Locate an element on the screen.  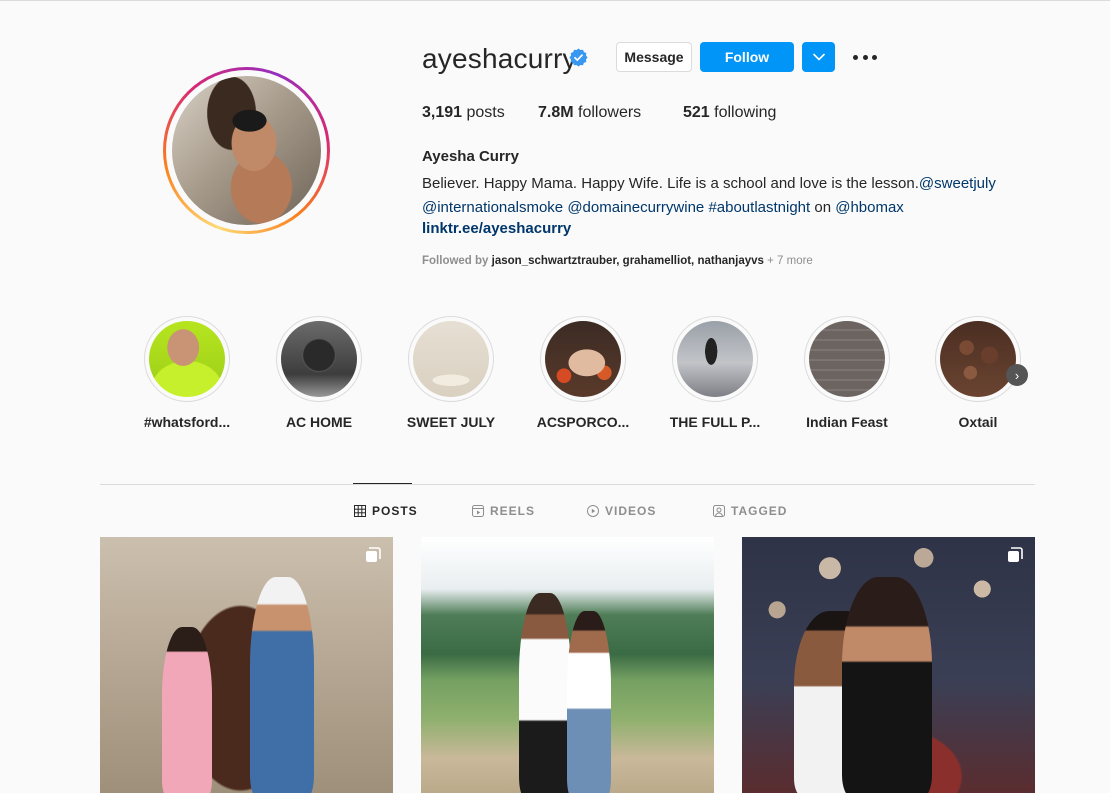
tab-videos-label: VIDEOS is located at coordinates (631, 511).